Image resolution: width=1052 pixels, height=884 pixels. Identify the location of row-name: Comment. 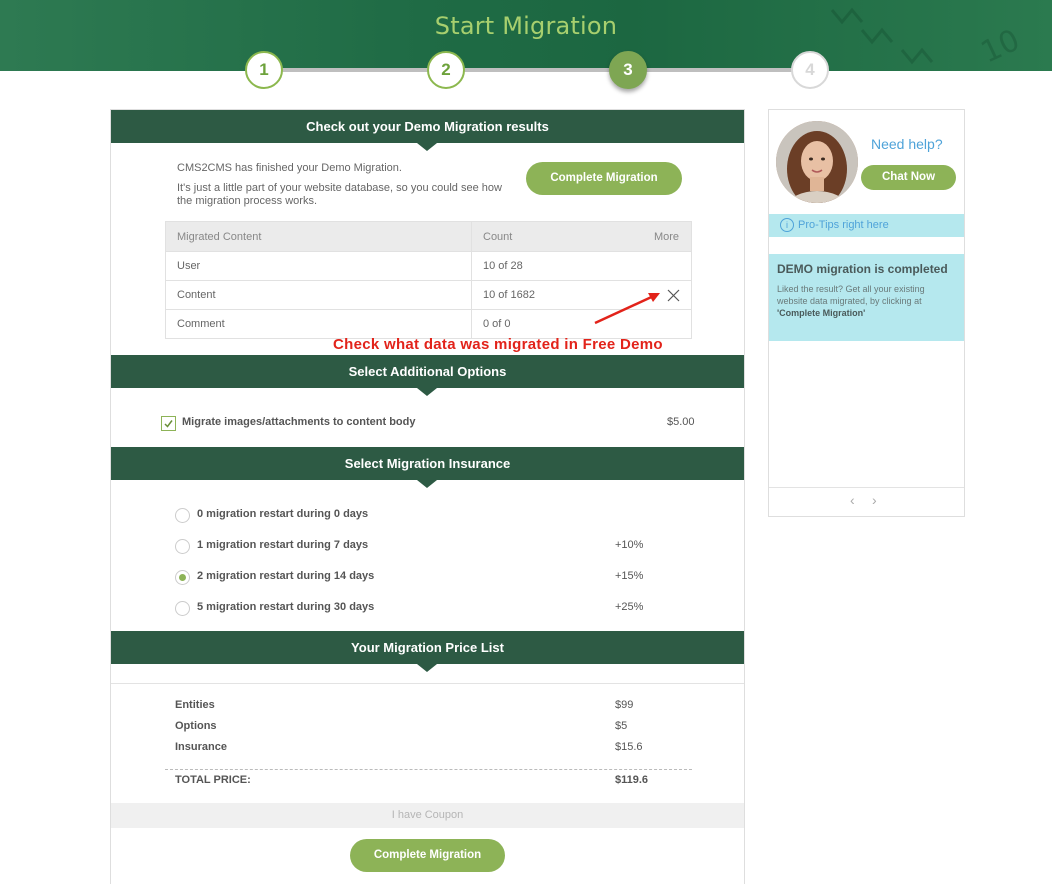
(318, 324).